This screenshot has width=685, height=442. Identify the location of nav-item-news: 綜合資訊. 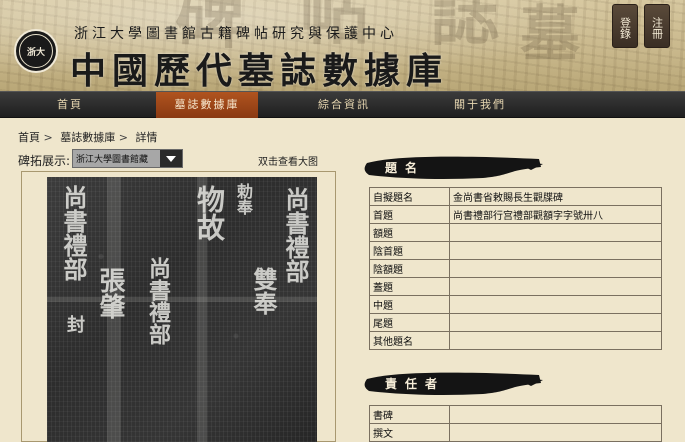
(344, 105).